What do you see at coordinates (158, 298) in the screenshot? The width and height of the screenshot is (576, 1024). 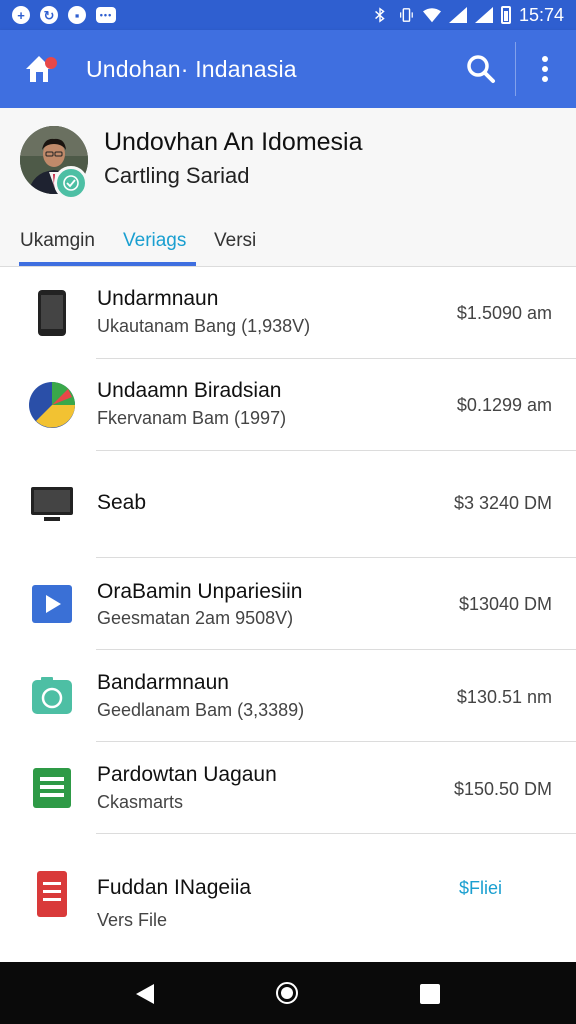 I see `item-title: Undarmnaun` at bounding box center [158, 298].